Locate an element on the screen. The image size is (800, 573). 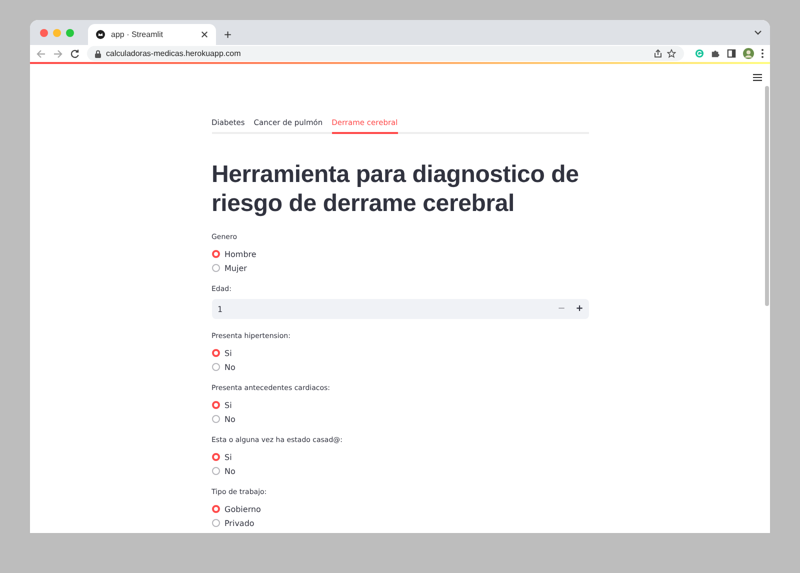
crown-icon is located at coordinates (100, 34).